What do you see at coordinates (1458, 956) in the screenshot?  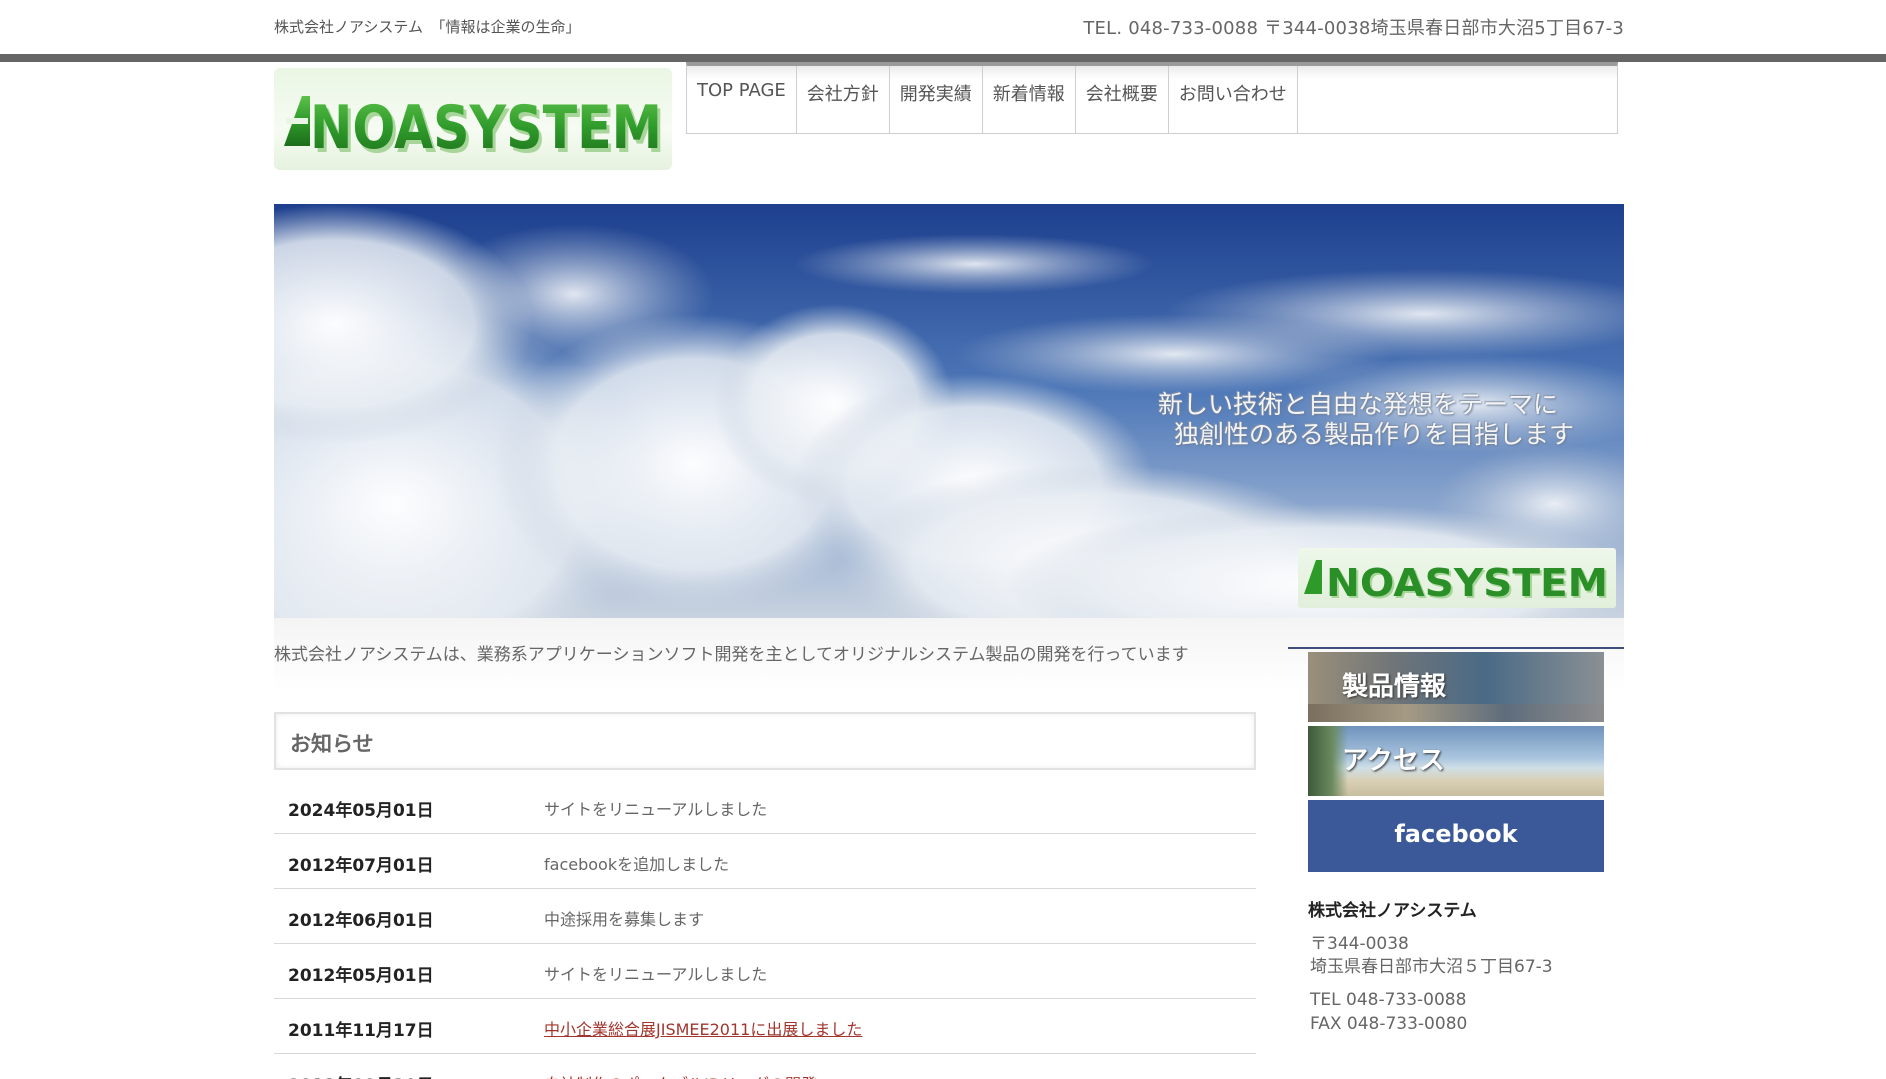 I see `company-address-block: 〒344-0038 埼玉県春日部市大沼５丁目67-3` at bounding box center [1458, 956].